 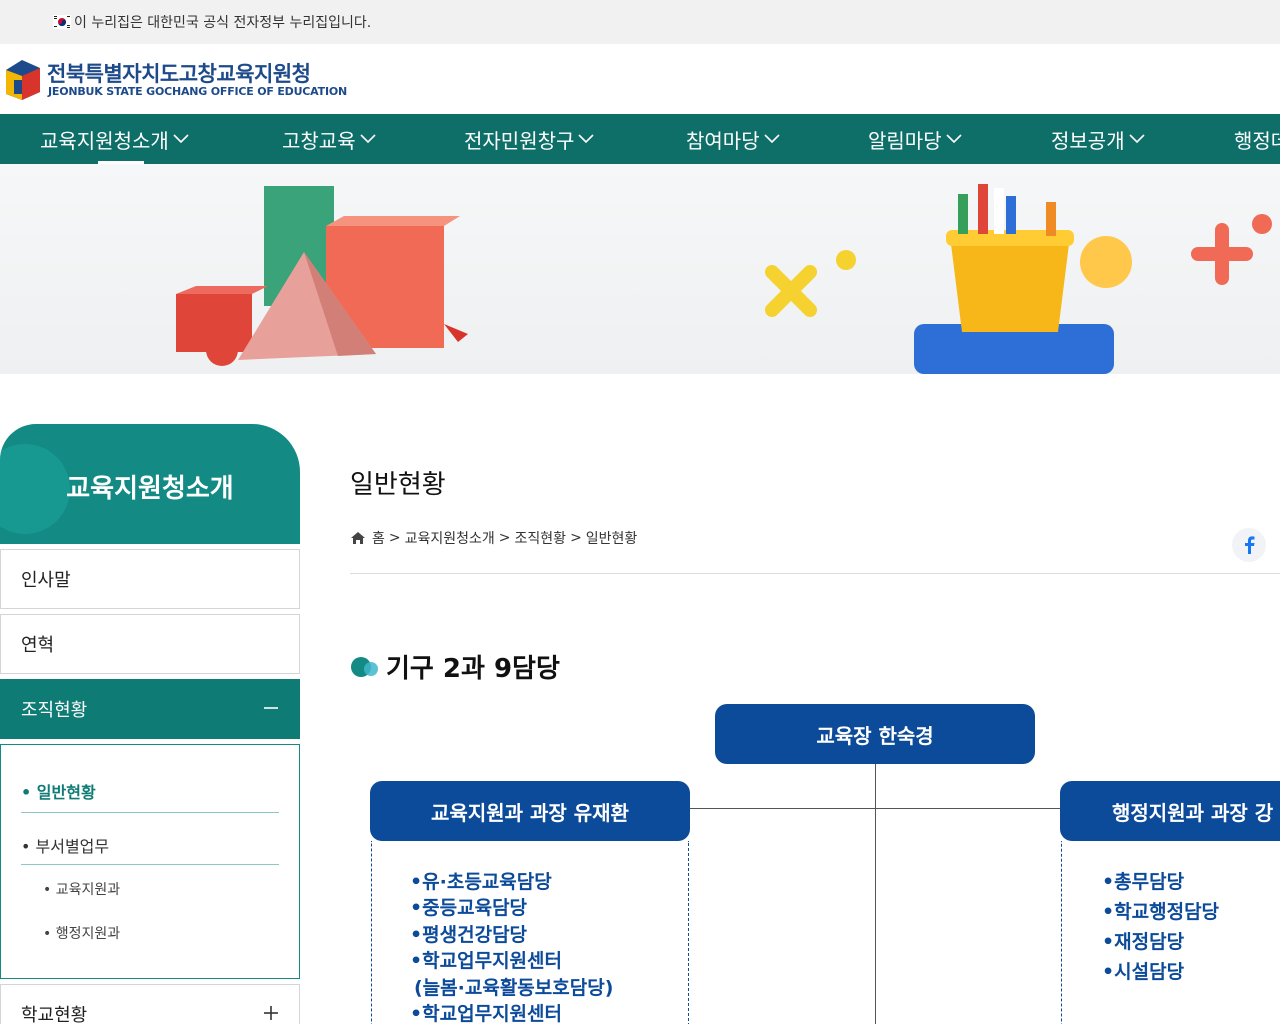 What do you see at coordinates (179, 73) in the screenshot?
I see `site-title: 전북특별자치도고창교육지원청` at bounding box center [179, 73].